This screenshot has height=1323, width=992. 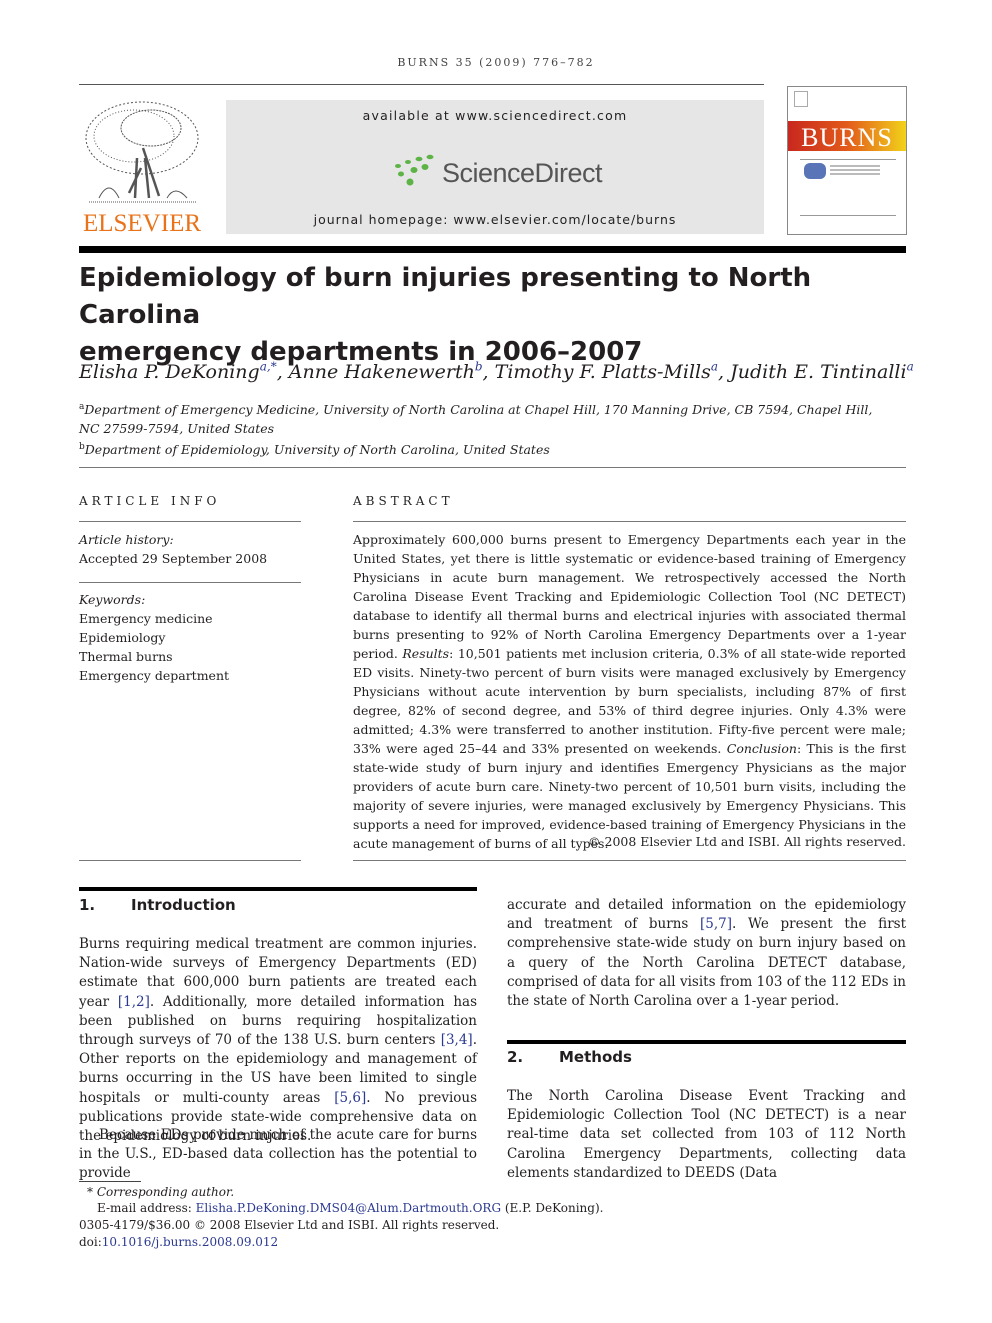 What do you see at coordinates (169, 372) in the screenshot?
I see `author-name: Elisha P. DeKoning` at bounding box center [169, 372].